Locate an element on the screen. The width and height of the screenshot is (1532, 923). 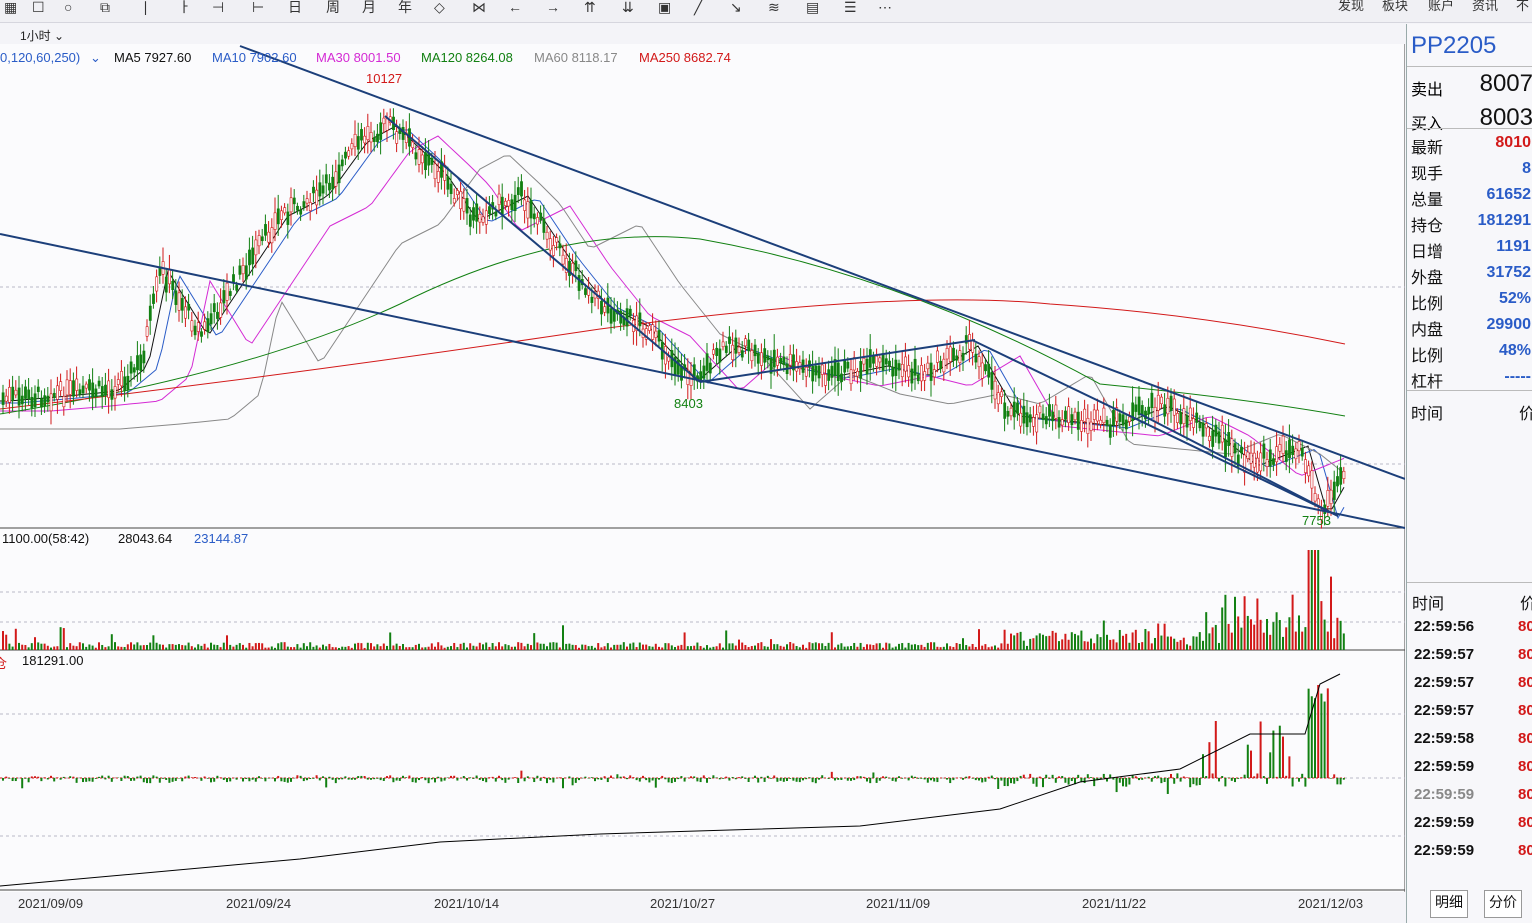
back-icon: ← is located at coordinates (515, 8).